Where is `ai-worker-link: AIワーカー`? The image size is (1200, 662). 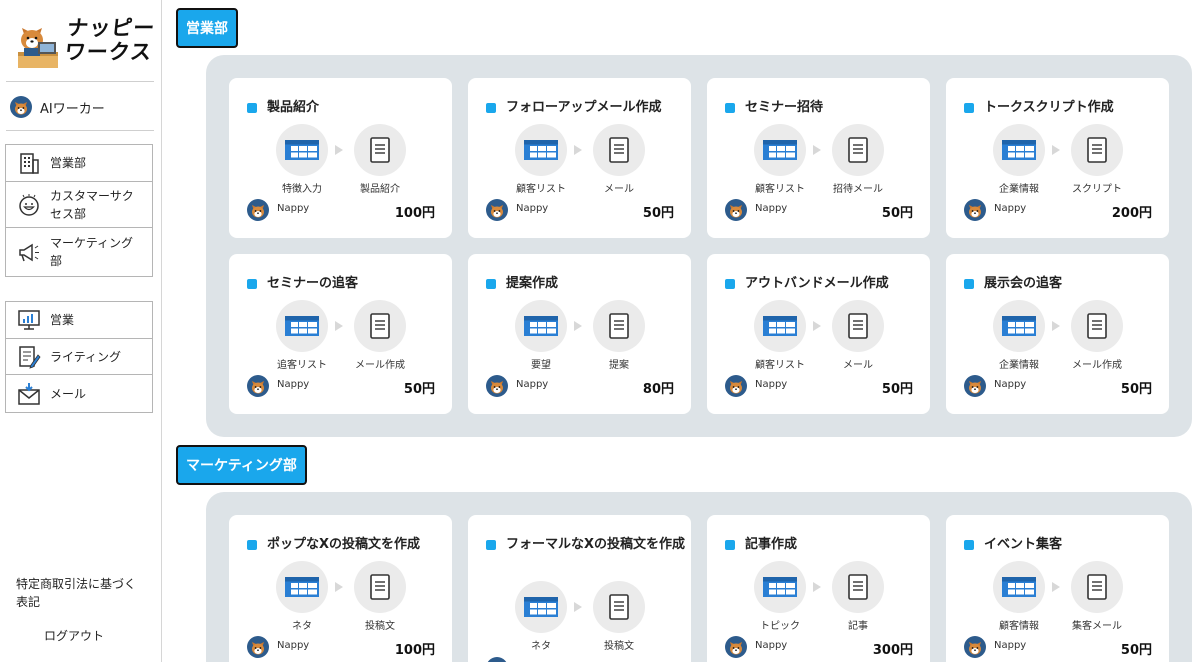
ai-worker-link: AIワーカー is located at coordinates (57, 107).